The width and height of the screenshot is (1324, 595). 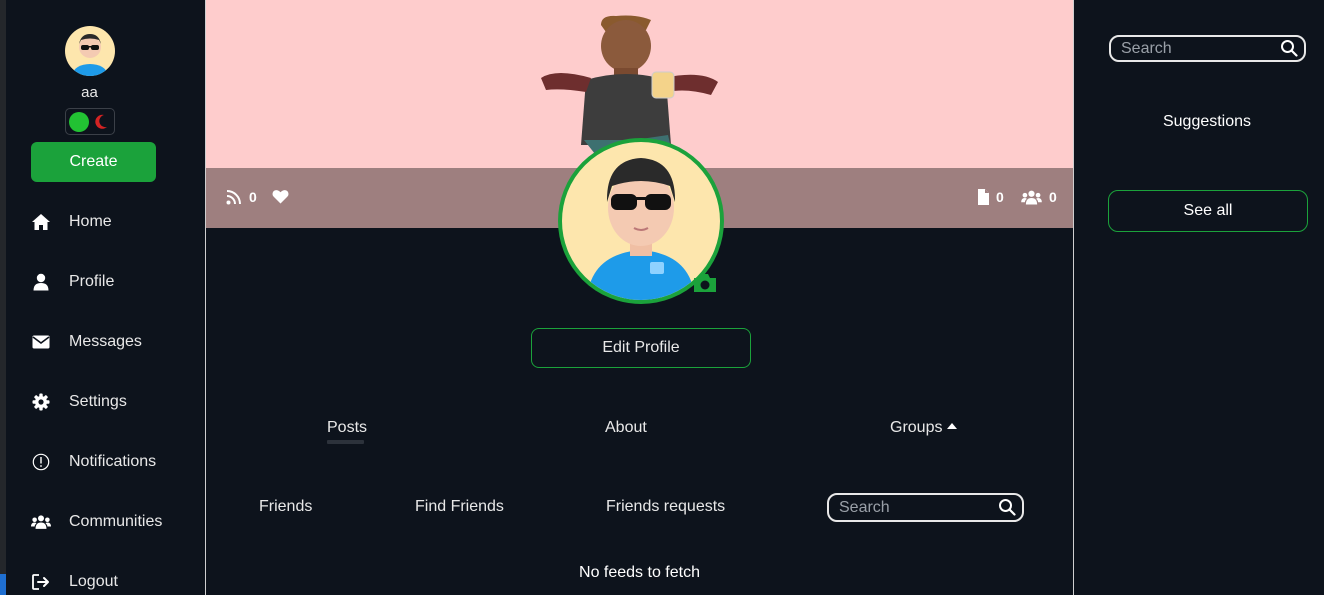 I want to click on file-icon, so click(x=983, y=197).